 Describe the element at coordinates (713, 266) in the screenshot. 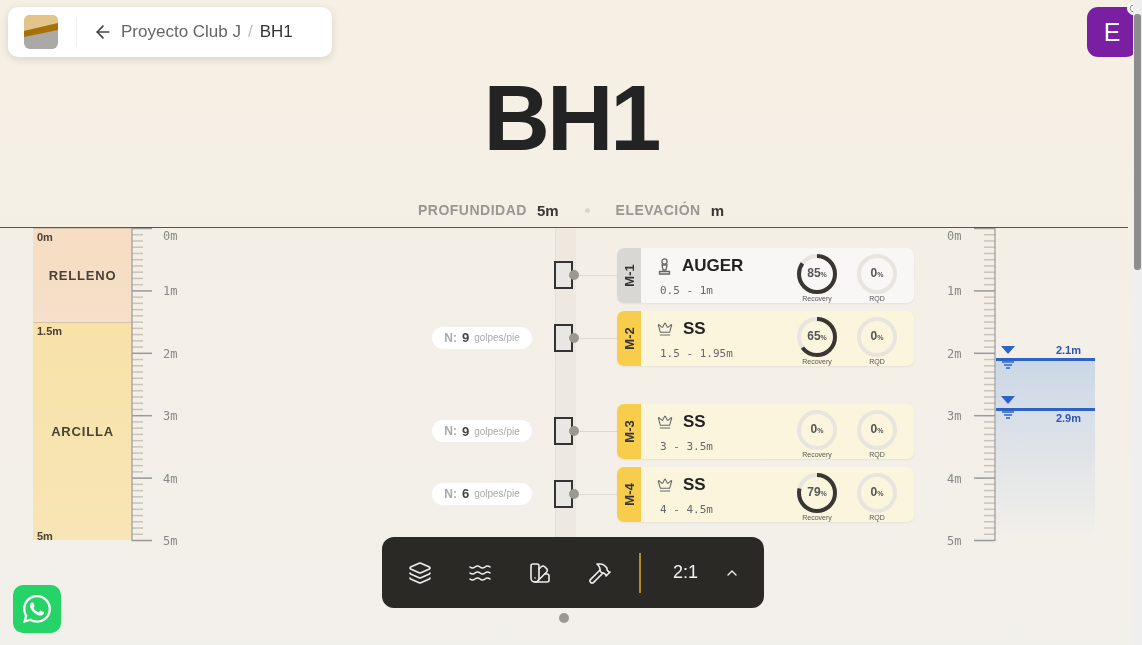

I see `sample-type: AUGER` at that location.